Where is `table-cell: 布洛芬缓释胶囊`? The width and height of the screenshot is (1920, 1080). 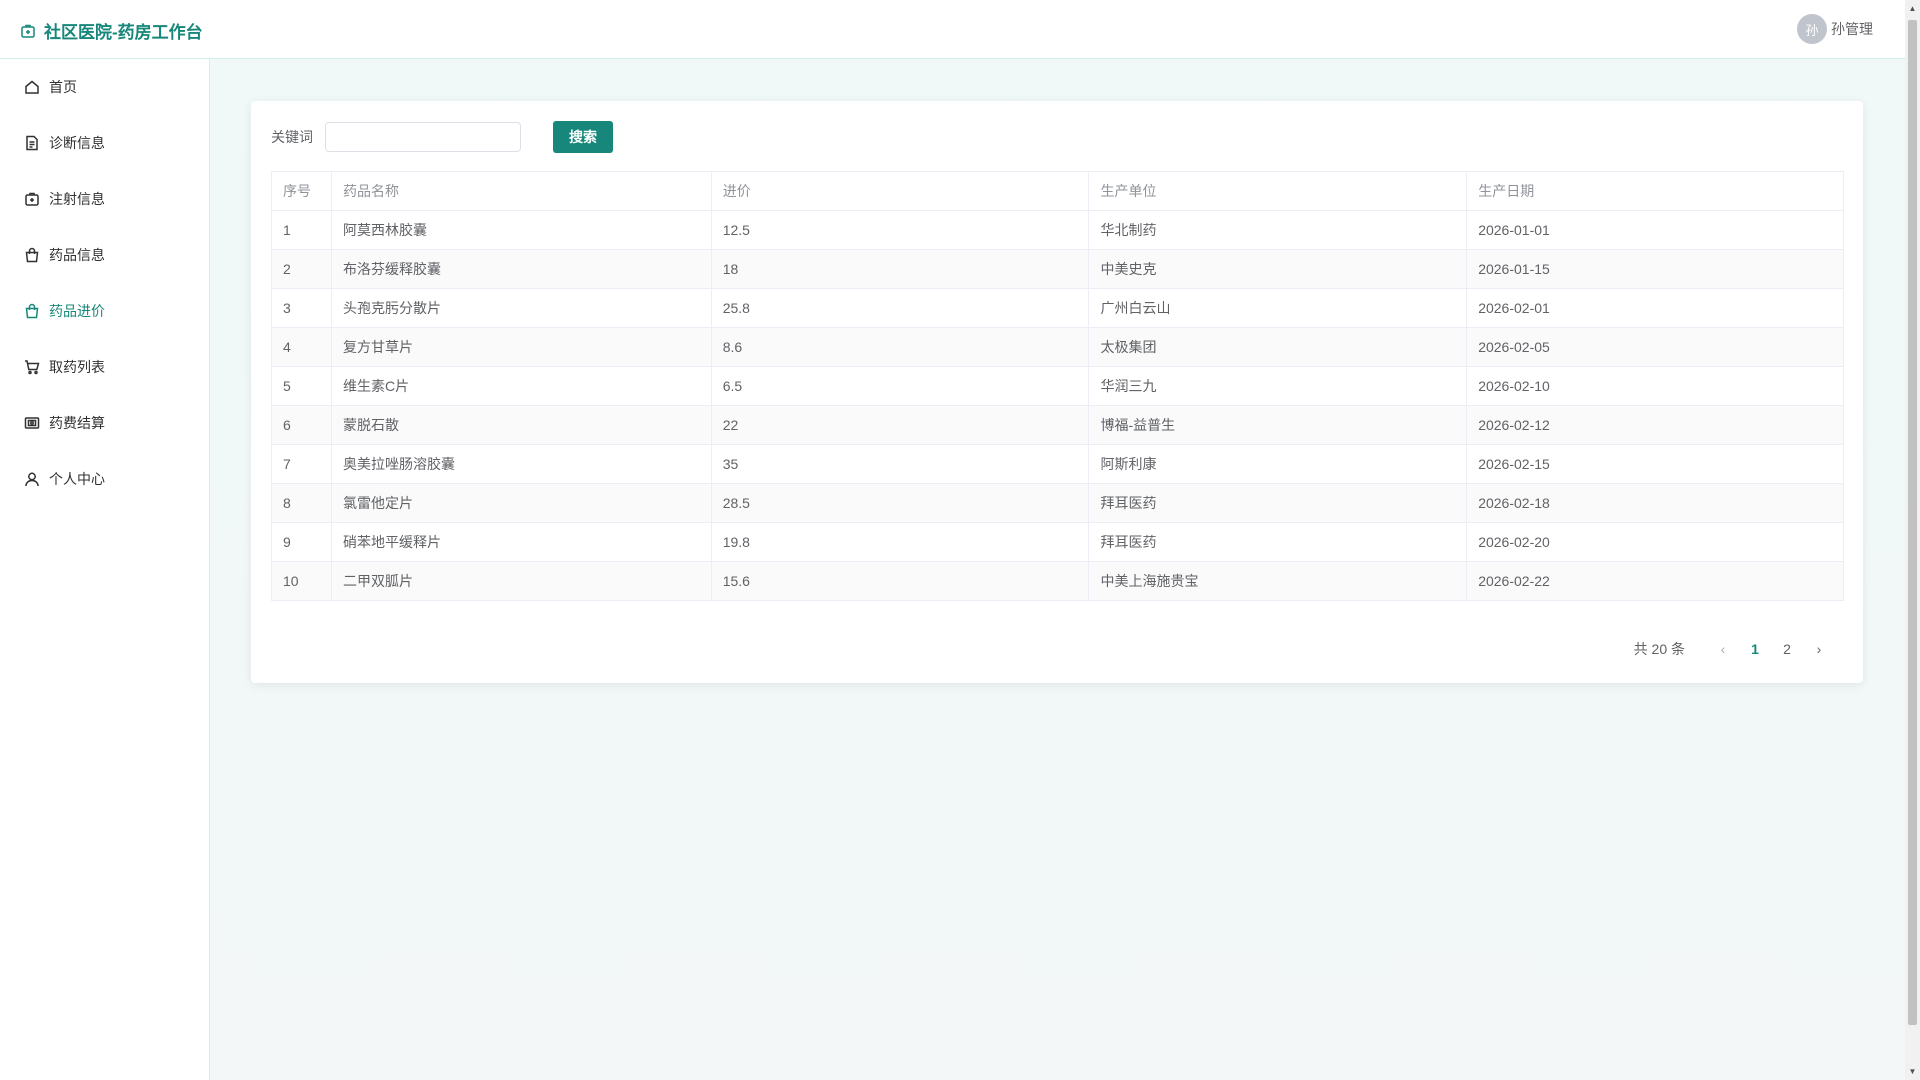
table-cell: 布洛芬缓释胶囊 is located at coordinates (521, 269).